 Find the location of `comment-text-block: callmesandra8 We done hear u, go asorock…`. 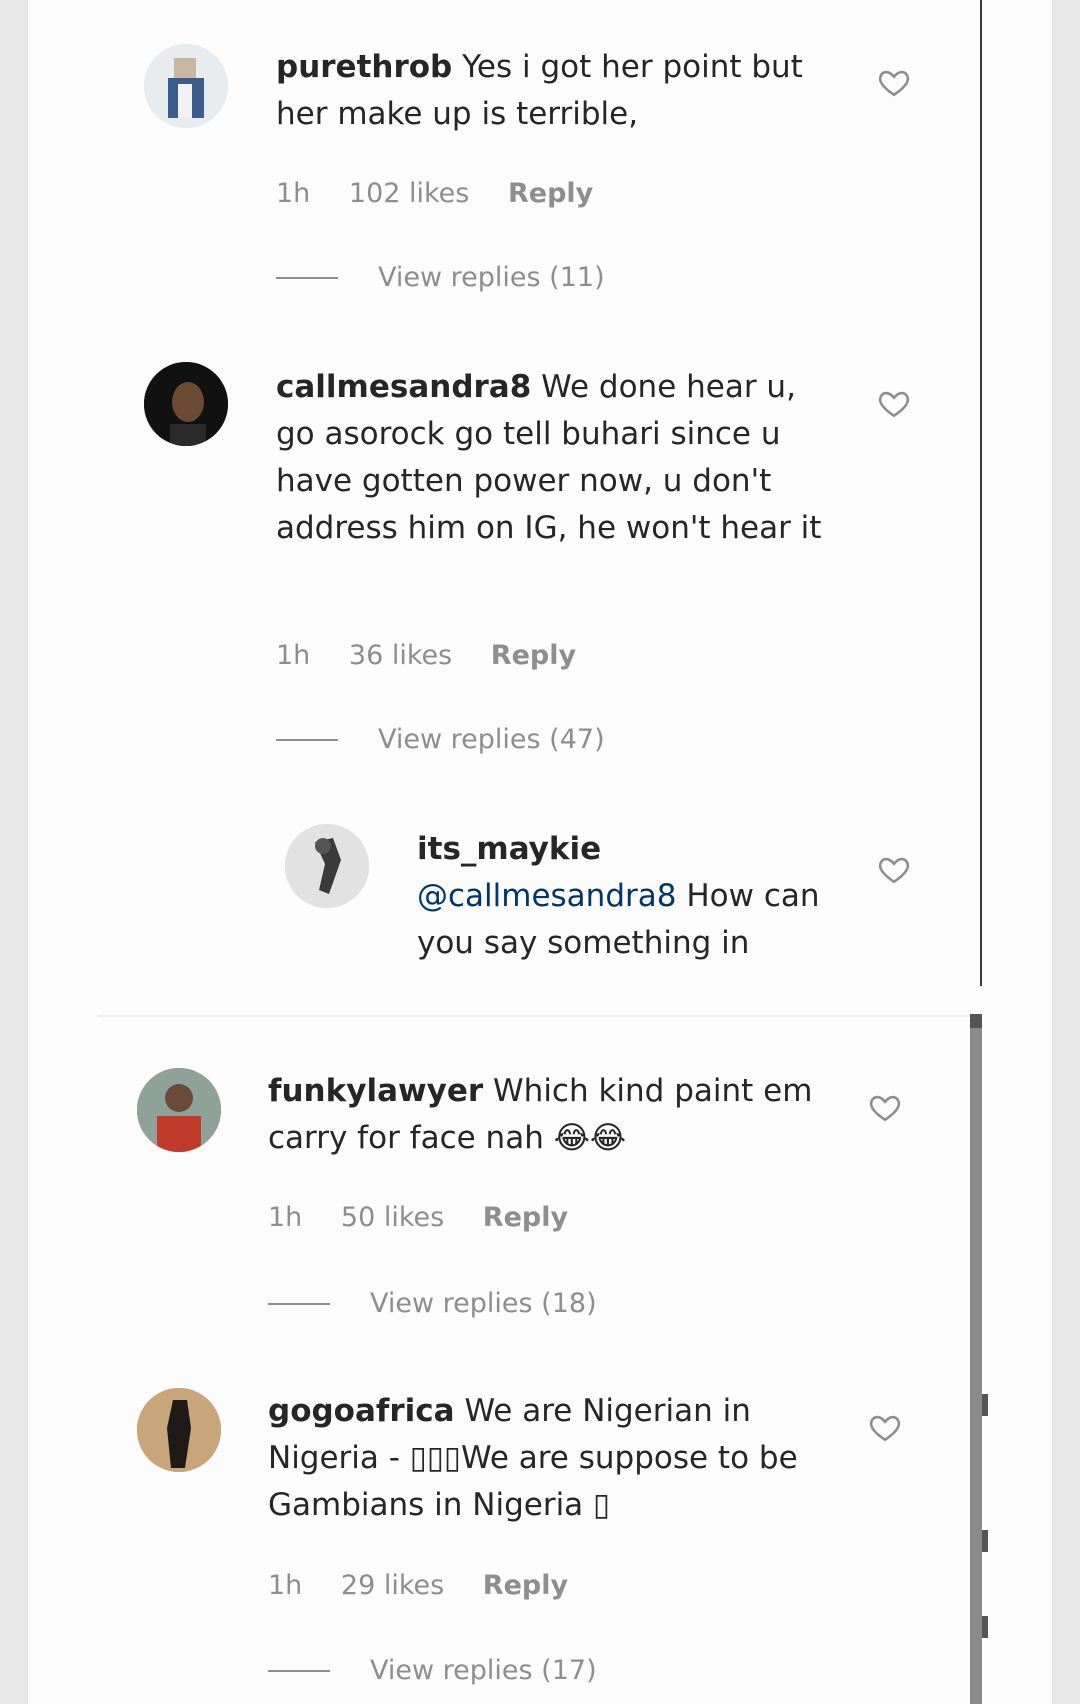

comment-text-block: callmesandra8 We done hear u, go asorock… is located at coordinates (556, 458).